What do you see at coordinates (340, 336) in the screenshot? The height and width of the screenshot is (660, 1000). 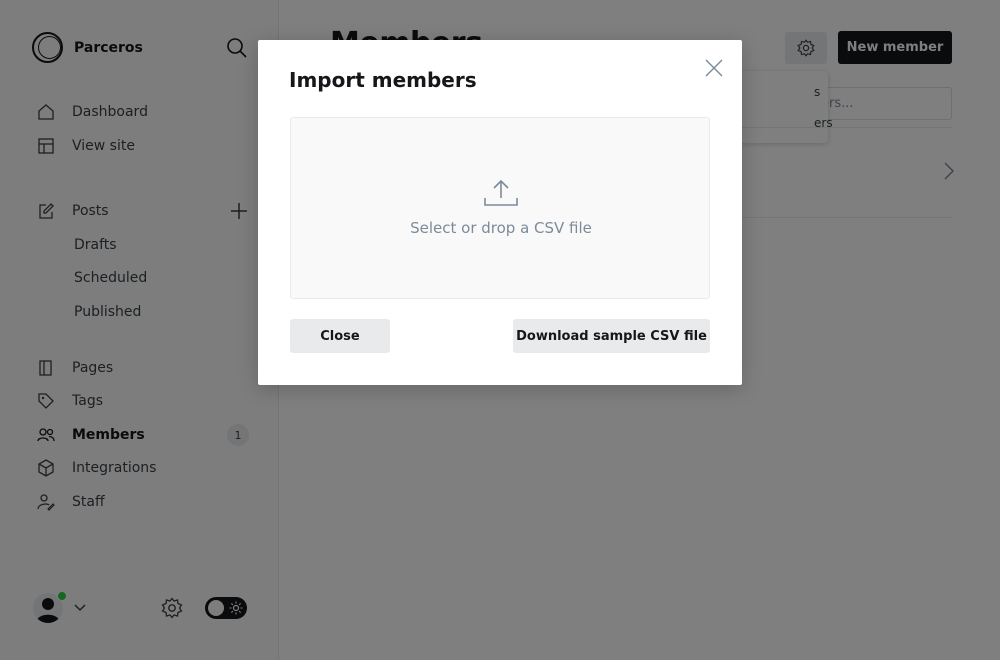 I see `close-button: Close` at bounding box center [340, 336].